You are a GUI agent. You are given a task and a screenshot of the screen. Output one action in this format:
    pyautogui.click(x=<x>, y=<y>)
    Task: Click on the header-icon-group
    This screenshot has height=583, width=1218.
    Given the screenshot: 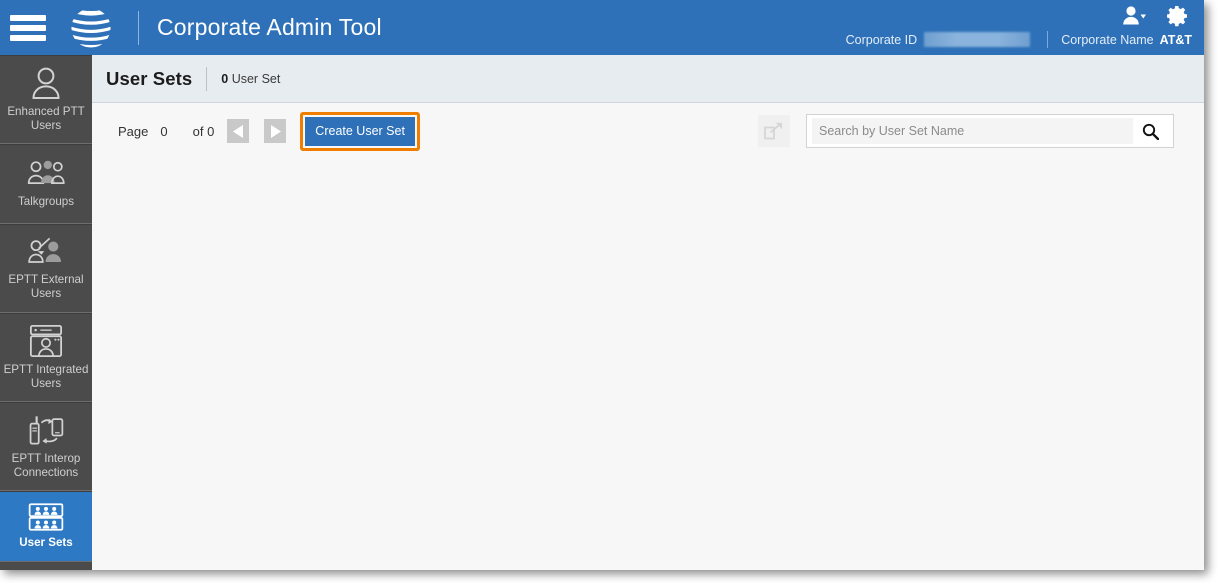 What is the action you would take?
    pyautogui.click(x=1156, y=16)
    